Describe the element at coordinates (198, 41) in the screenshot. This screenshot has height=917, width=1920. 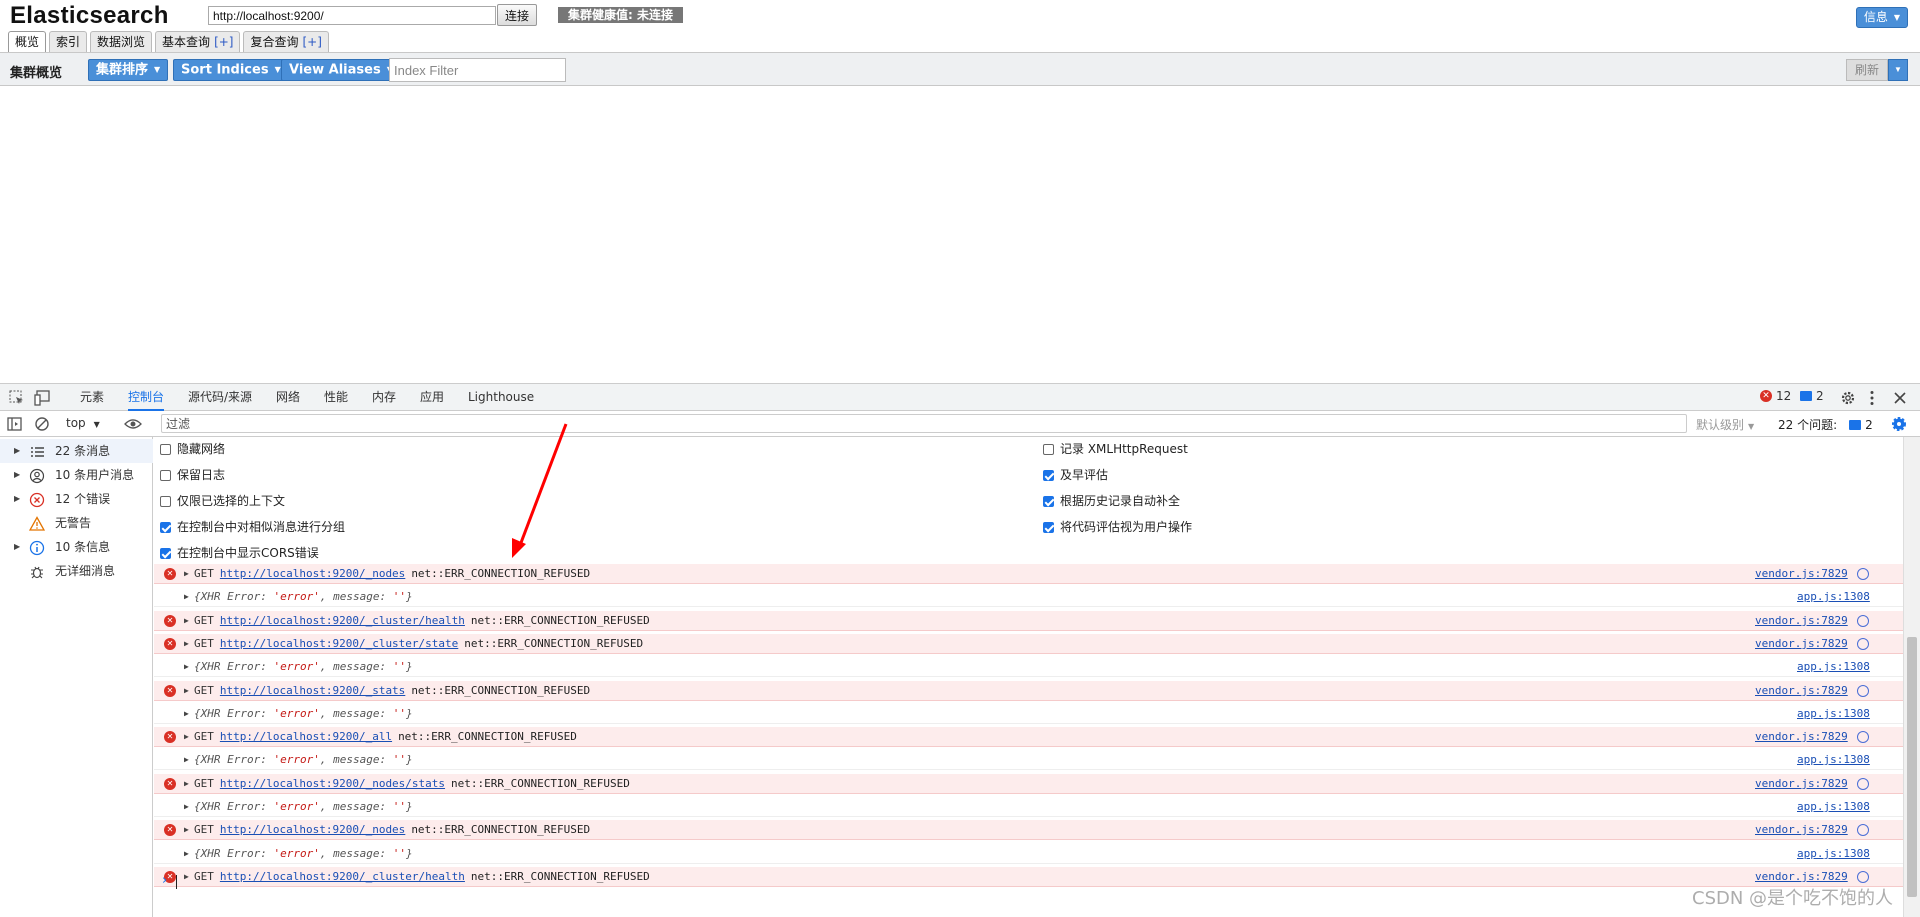
I see `tab-basic-query: 基本查询 [+]` at that location.